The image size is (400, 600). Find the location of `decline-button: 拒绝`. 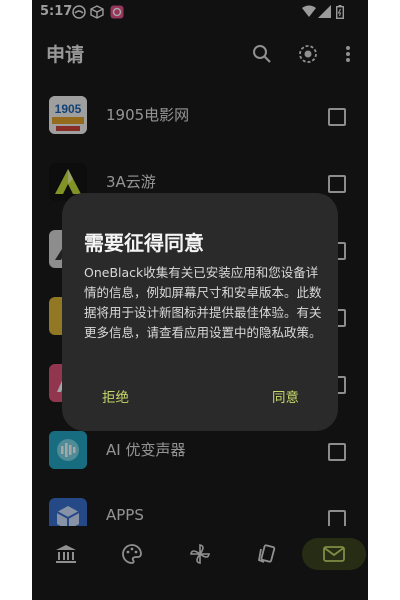

decline-button: 拒绝 is located at coordinates (115, 396).